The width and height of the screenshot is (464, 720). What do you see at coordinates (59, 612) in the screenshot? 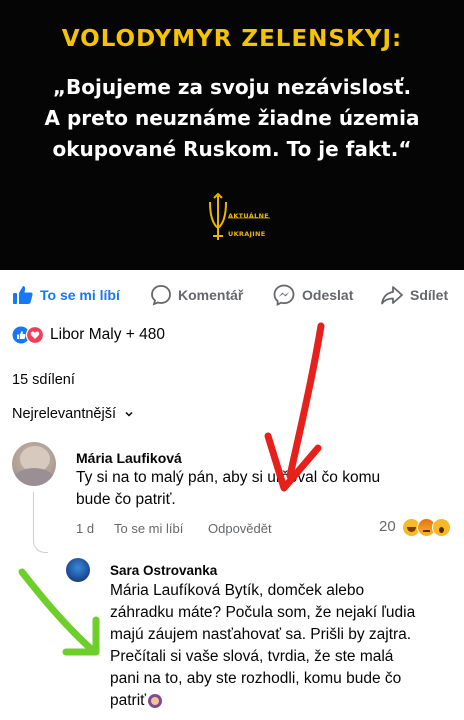
I see `green-arrow-icon` at bounding box center [59, 612].